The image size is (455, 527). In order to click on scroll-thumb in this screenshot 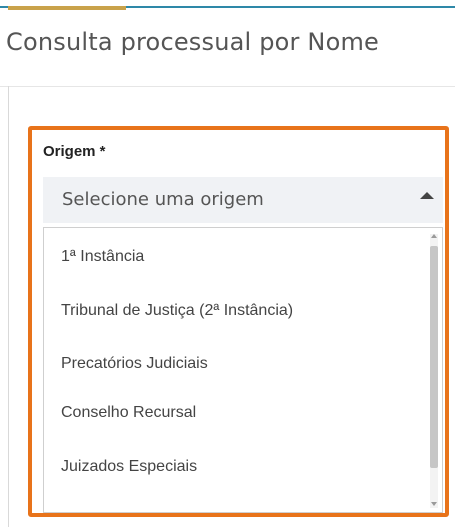, I will do `click(434, 357)`.